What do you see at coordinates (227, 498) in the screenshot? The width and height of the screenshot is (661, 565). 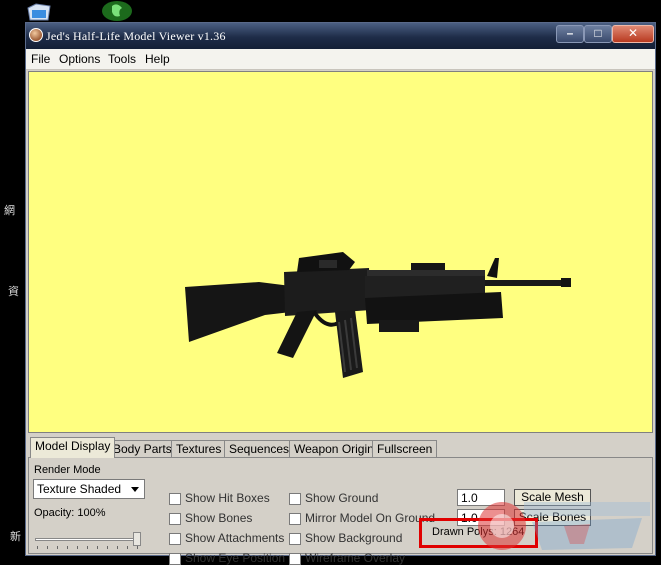 I see `show-hit-boxes-label: Show Hit Boxes` at bounding box center [227, 498].